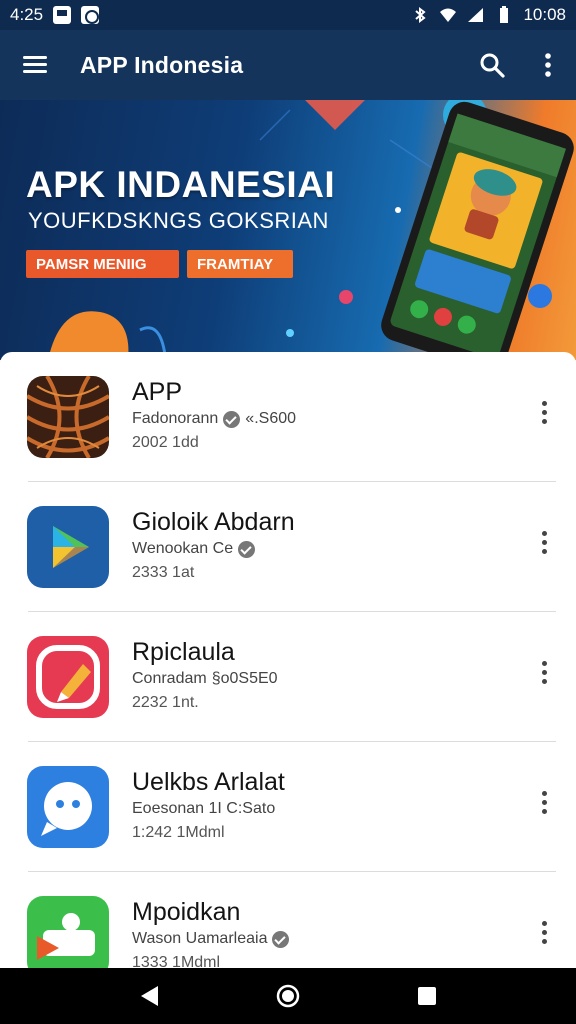  I want to click on bluetooth-icon, so click(421, 15).